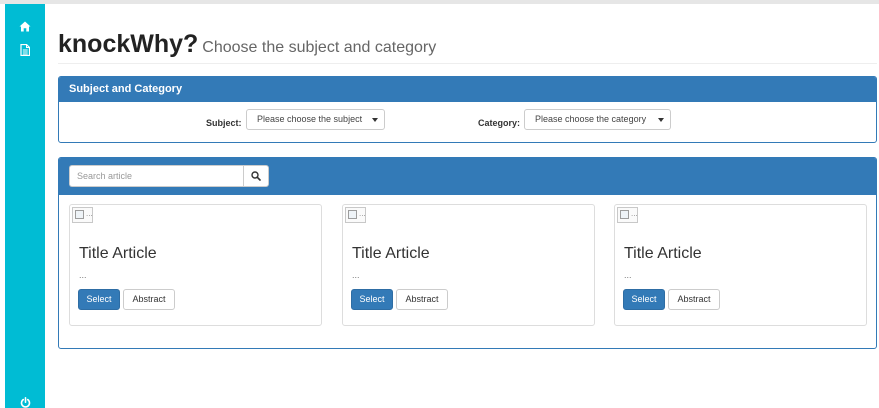  I want to click on document-icon, so click(25, 50).